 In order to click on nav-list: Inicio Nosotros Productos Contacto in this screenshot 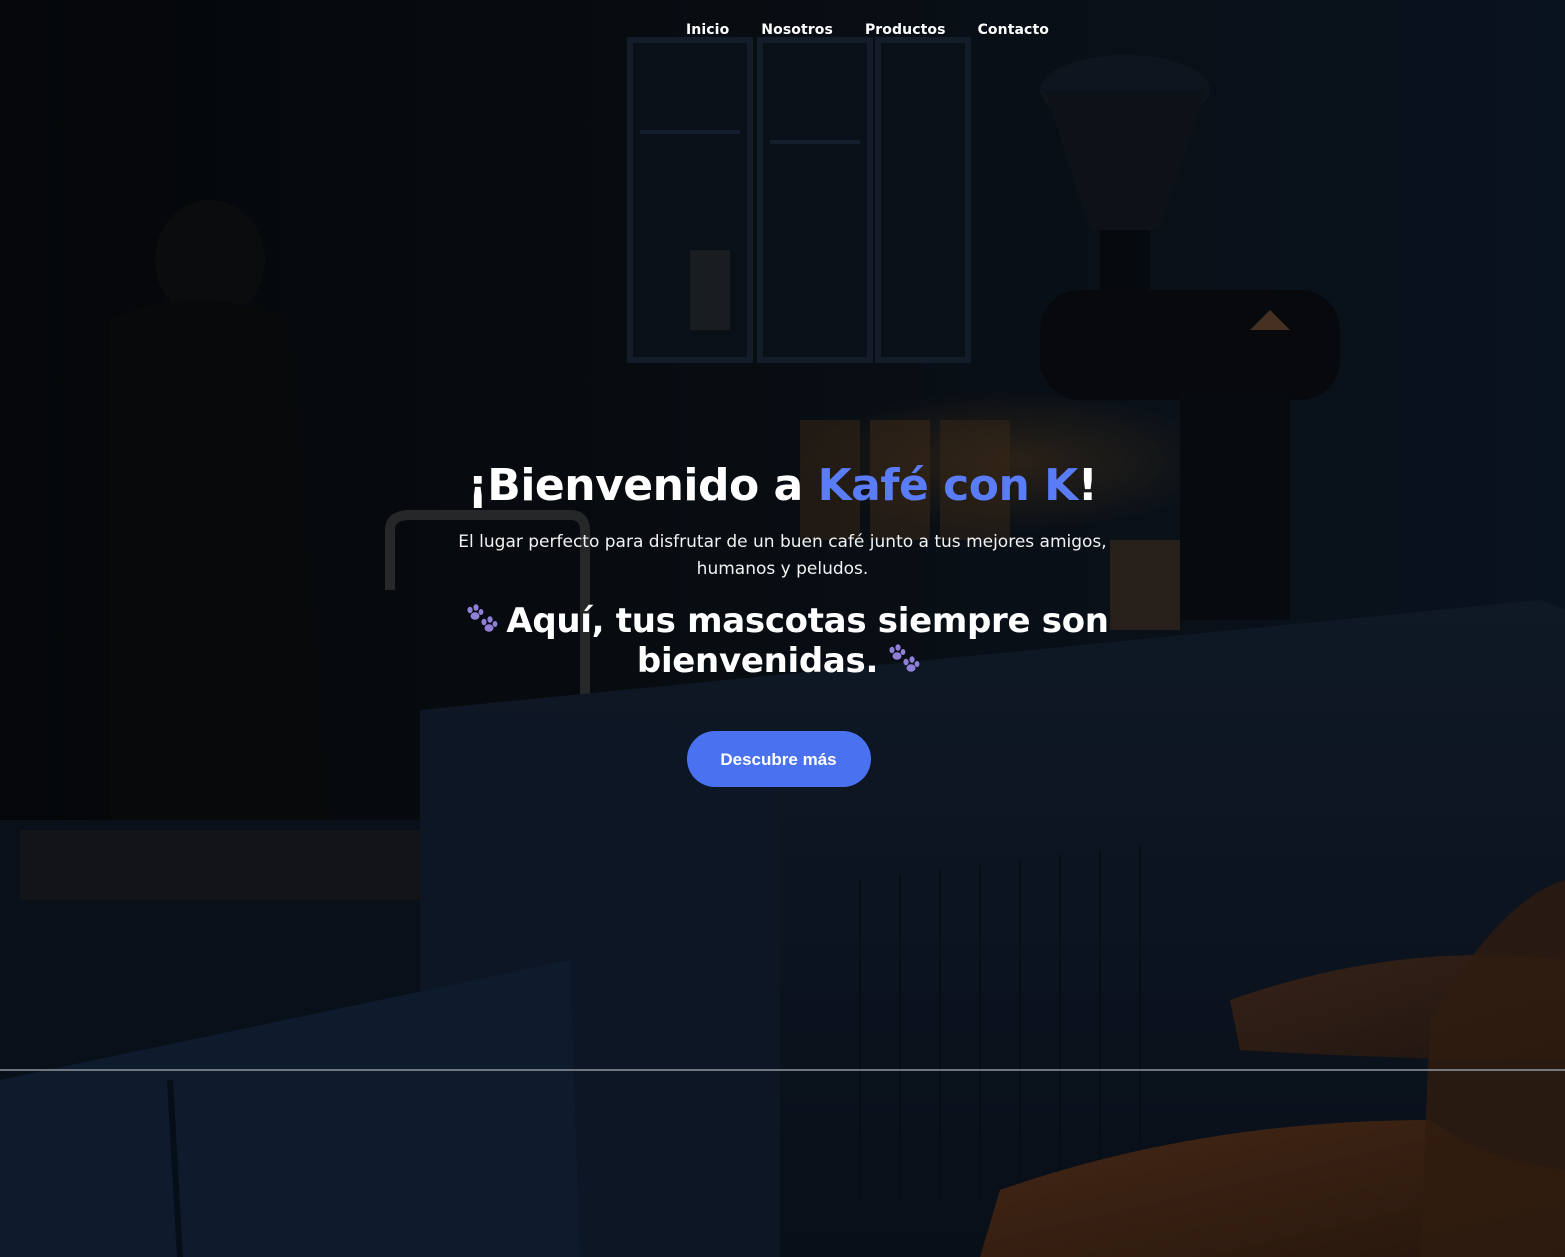, I will do `click(867, 30)`.